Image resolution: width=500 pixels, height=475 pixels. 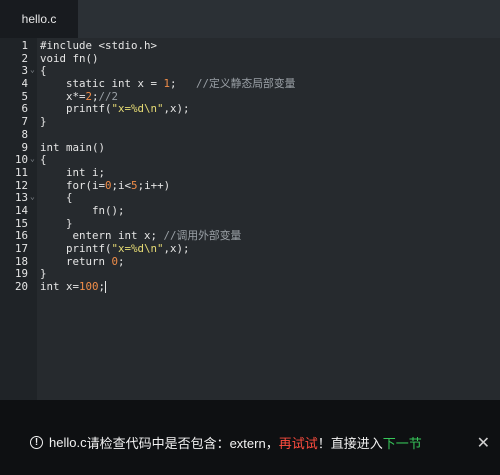 I want to click on code-token: int i;, so click(x=73, y=172).